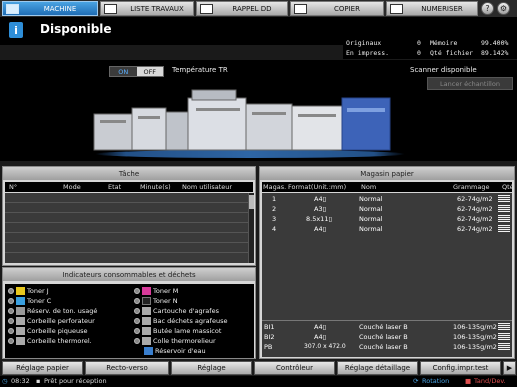  Describe the element at coordinates (294, 368) in the screenshot. I see `controller-button: Contrôleur` at that location.